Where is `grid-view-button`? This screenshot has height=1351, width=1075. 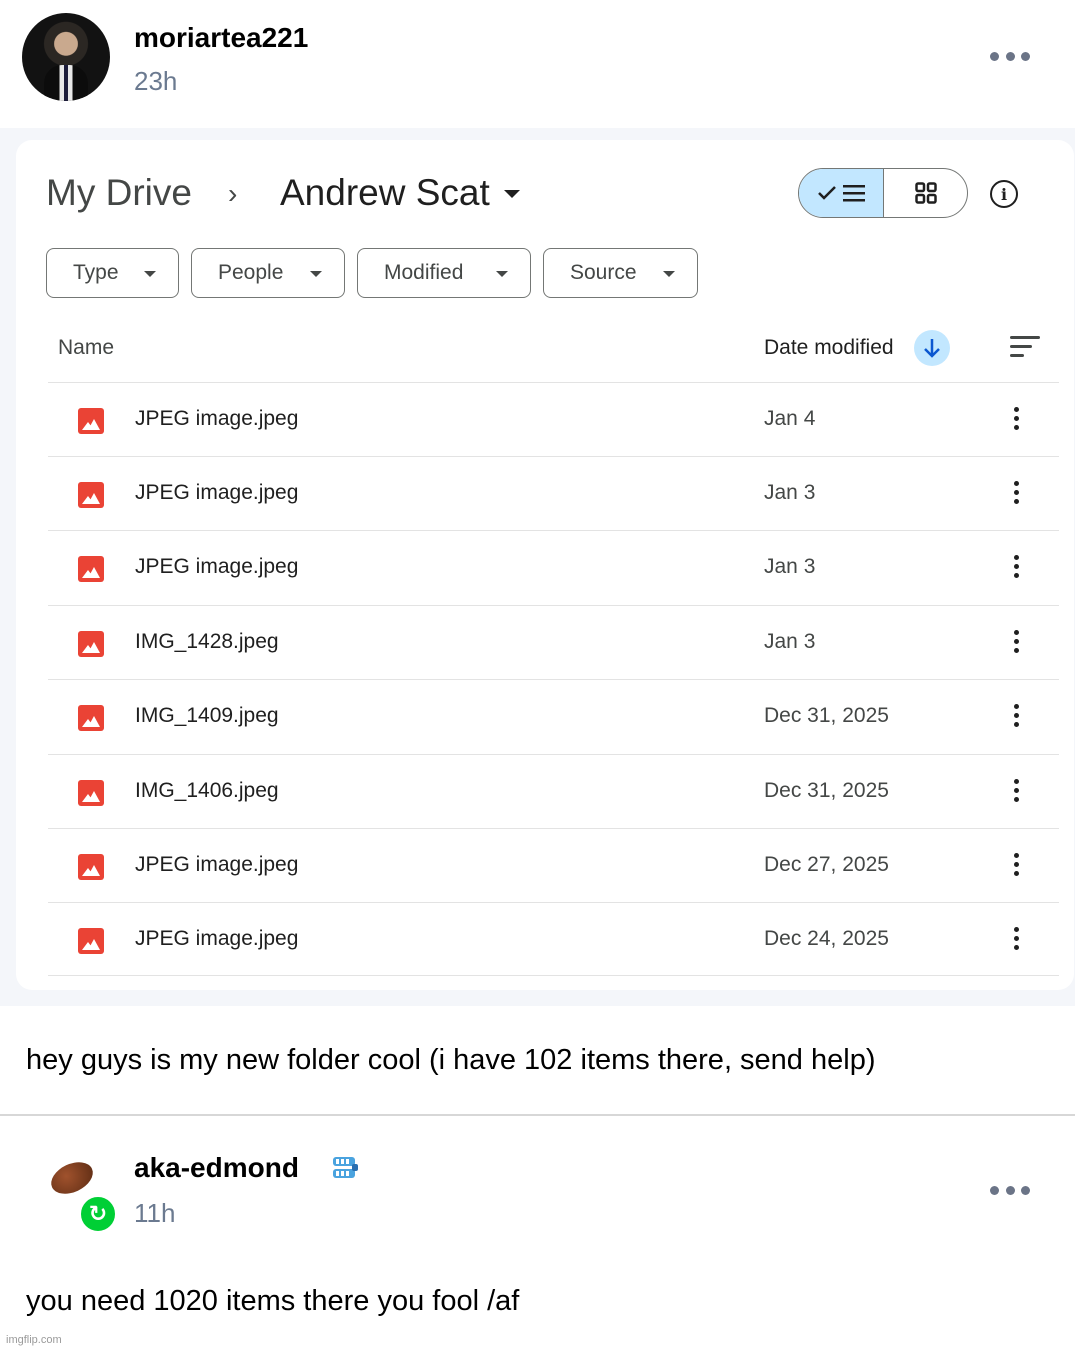 grid-view-button is located at coordinates (925, 193).